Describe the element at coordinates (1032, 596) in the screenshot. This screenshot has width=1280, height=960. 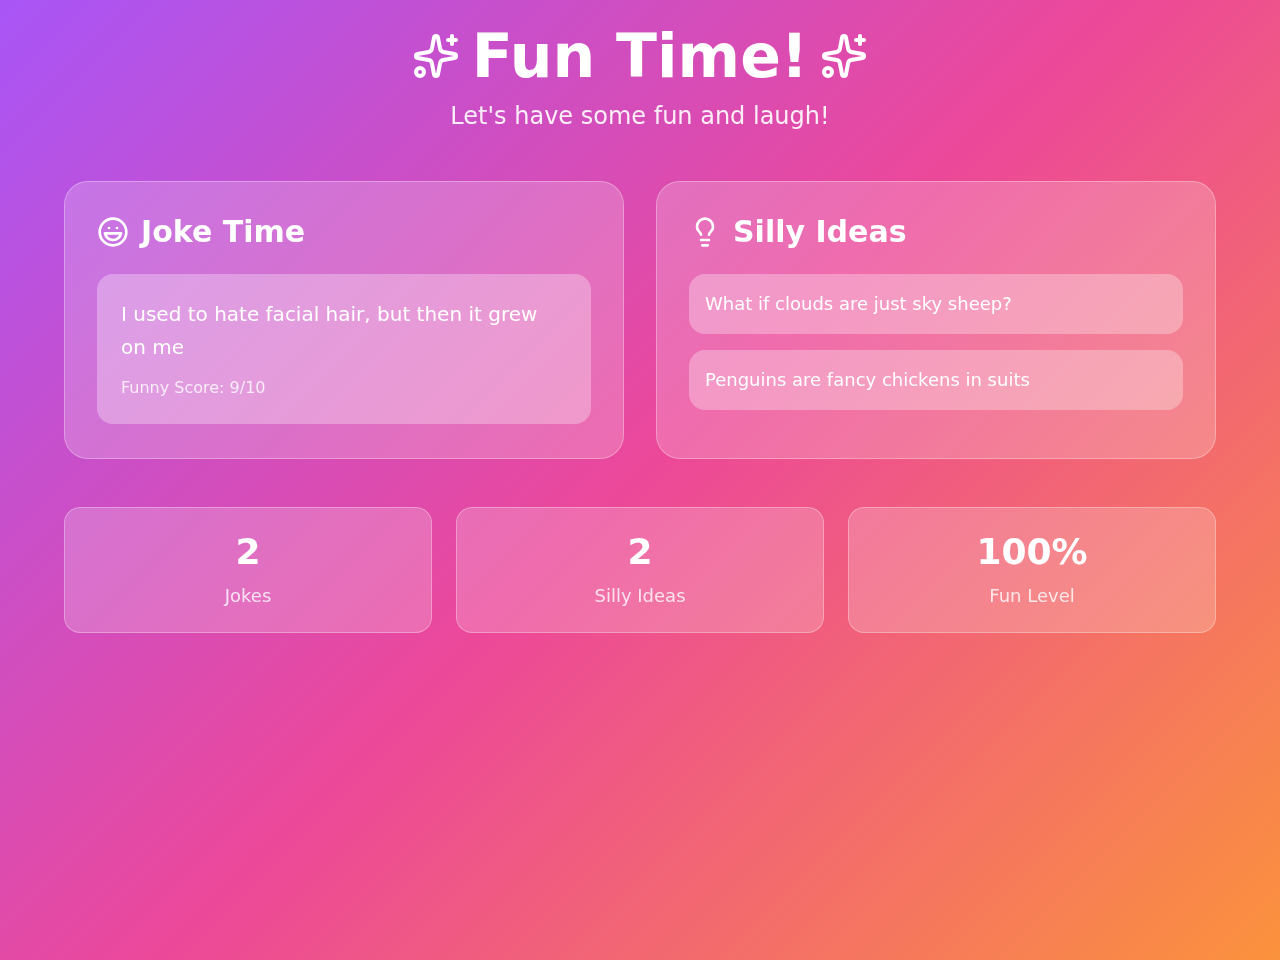
I see `stat-label: Fun Level` at that location.